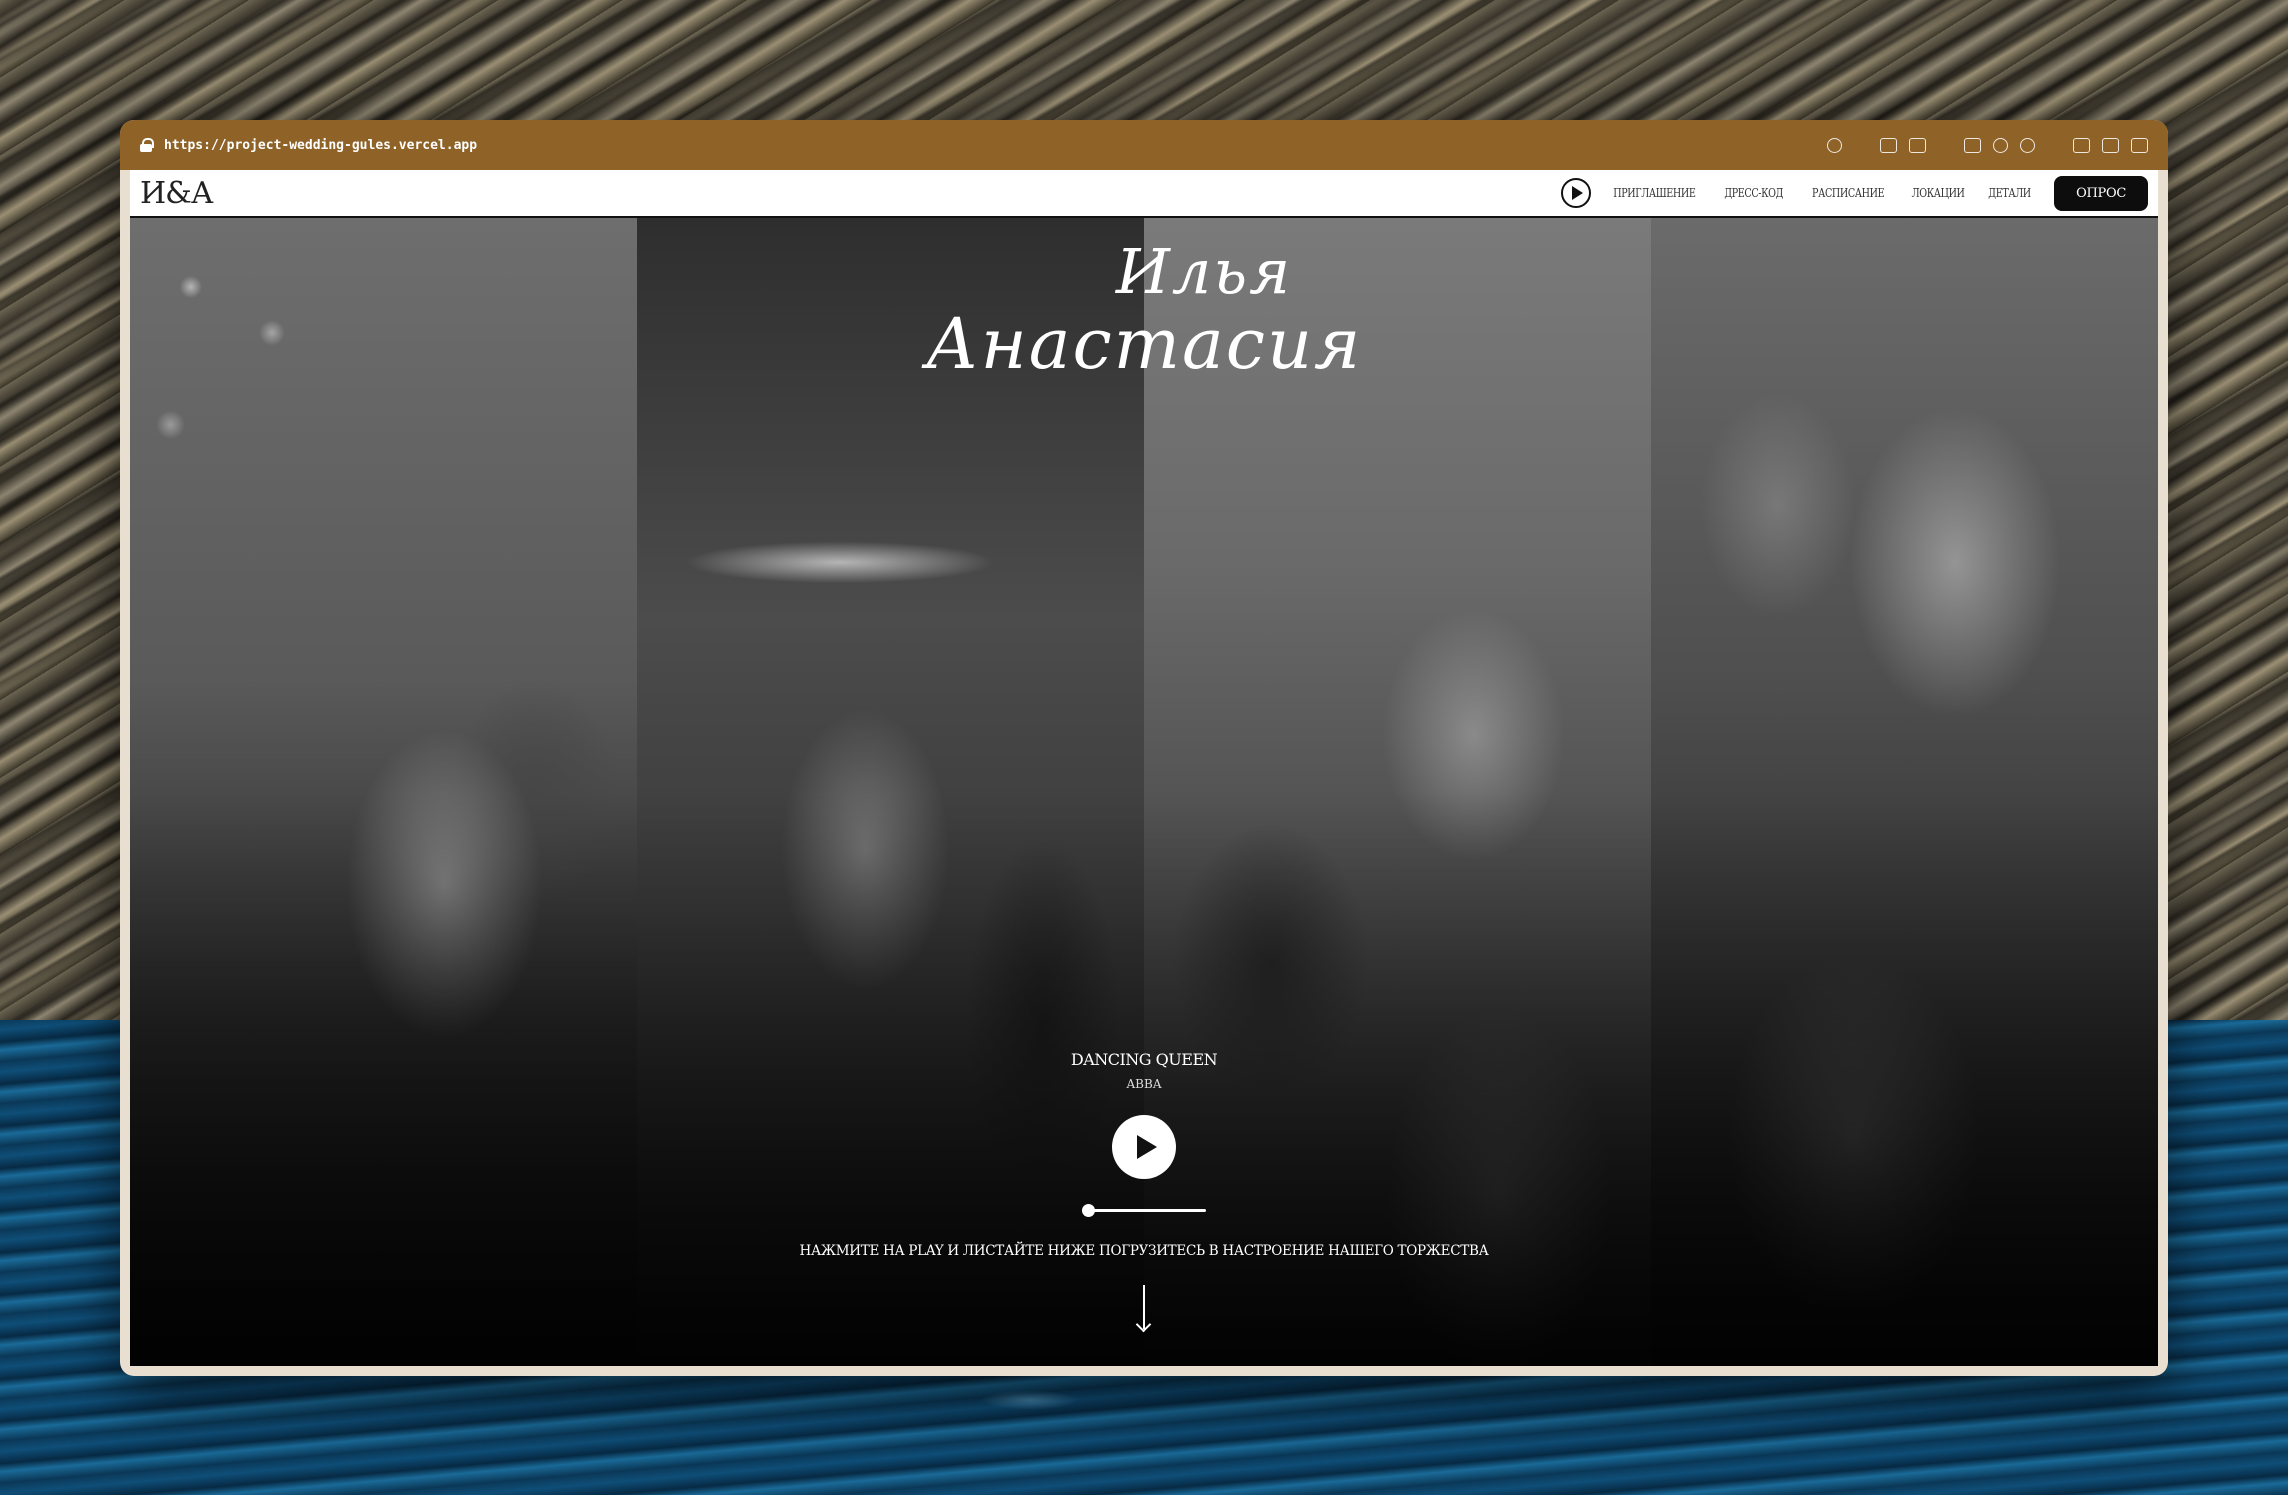 The image size is (2288, 1495). What do you see at coordinates (2081, 145) in the screenshot?
I see `code-icon` at bounding box center [2081, 145].